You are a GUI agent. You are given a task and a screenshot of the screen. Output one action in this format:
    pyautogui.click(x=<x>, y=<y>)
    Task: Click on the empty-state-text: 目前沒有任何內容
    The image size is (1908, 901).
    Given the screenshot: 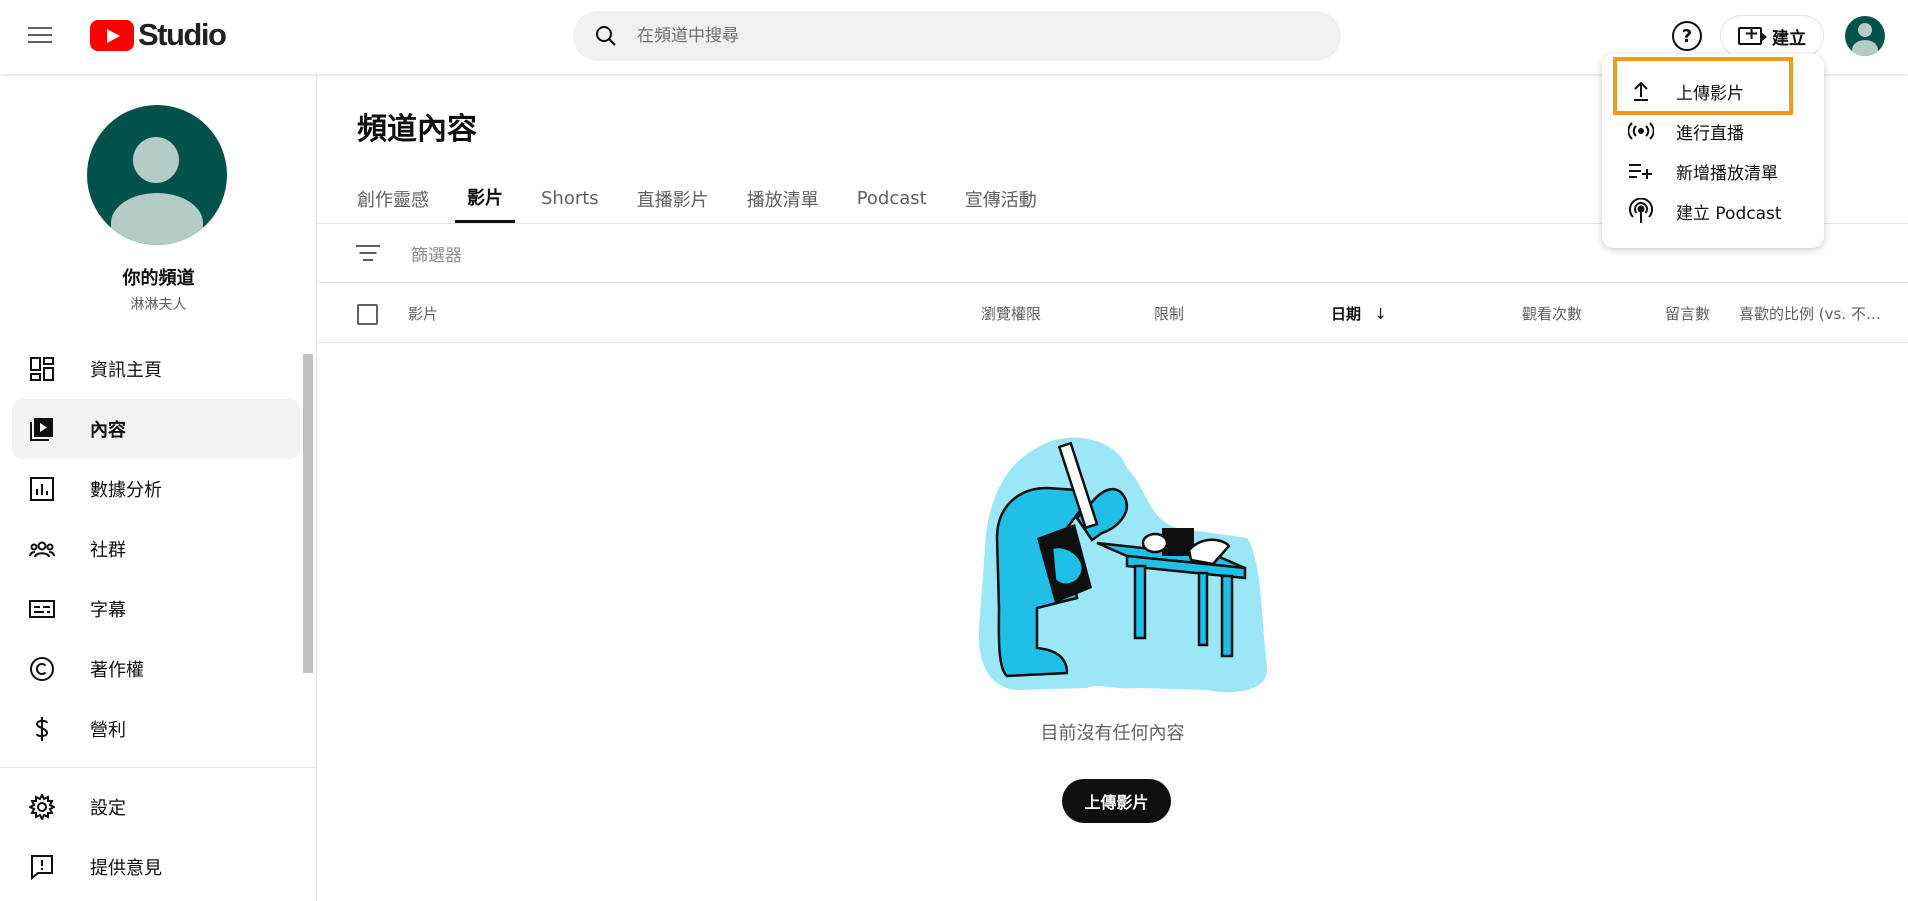 What is the action you would take?
    pyautogui.click(x=1112, y=733)
    